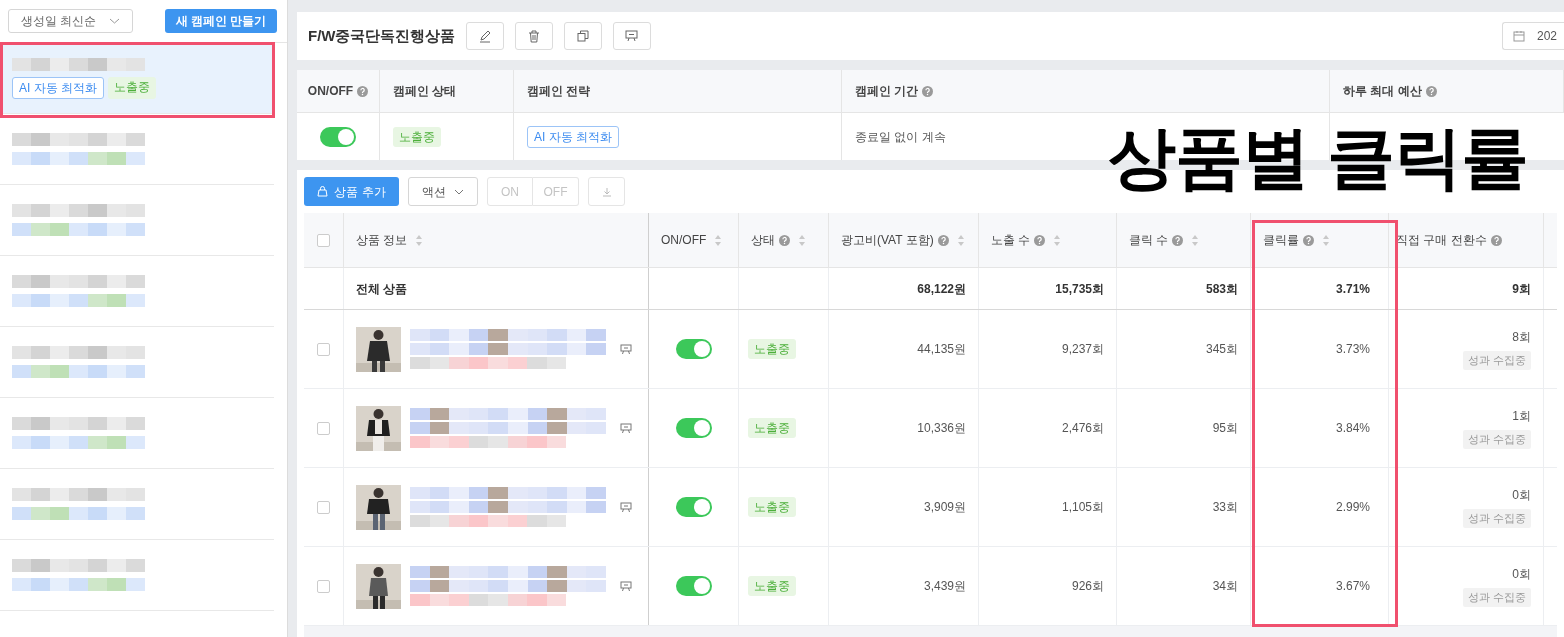 The height and width of the screenshot is (637, 1564). I want to click on table-cell-text: 3.84%, so click(1352, 428).